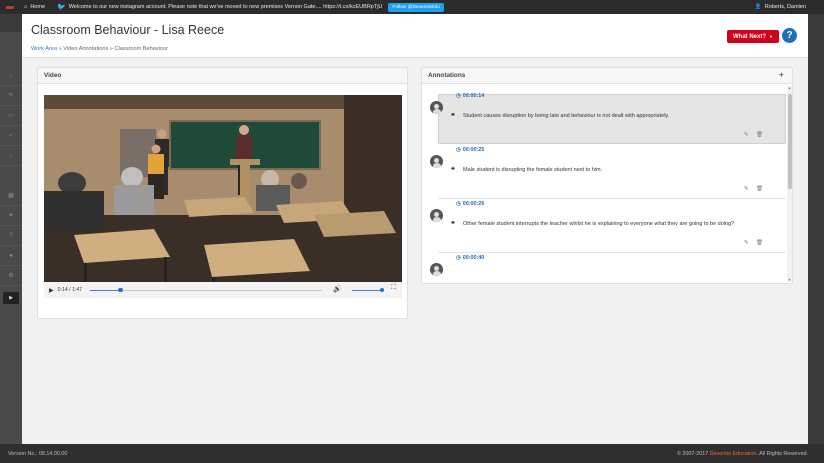 The image size is (824, 463). I want to click on sidebar-inbox-icon: ▭, so click(11, 116).